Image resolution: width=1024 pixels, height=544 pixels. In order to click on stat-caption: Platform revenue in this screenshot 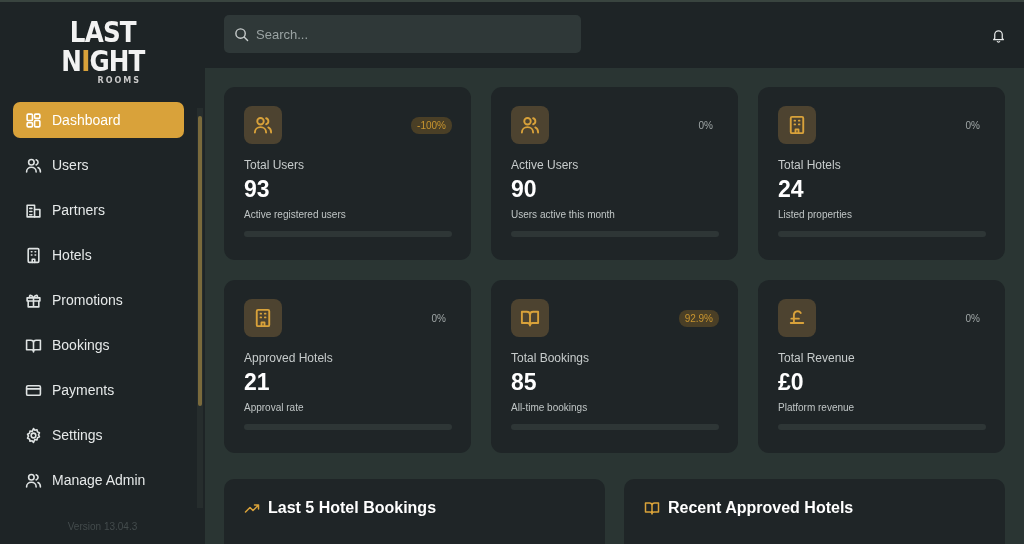, I will do `click(817, 407)`.